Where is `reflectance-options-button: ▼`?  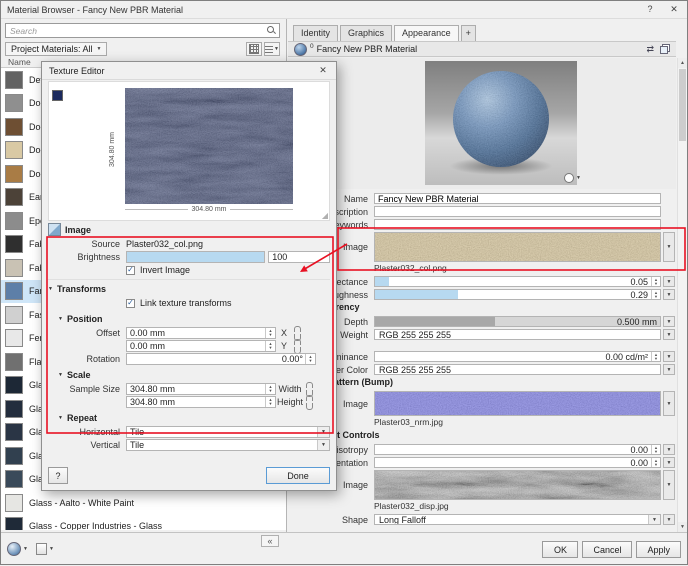
reflectance-options-button: ▼ is located at coordinates (669, 281).